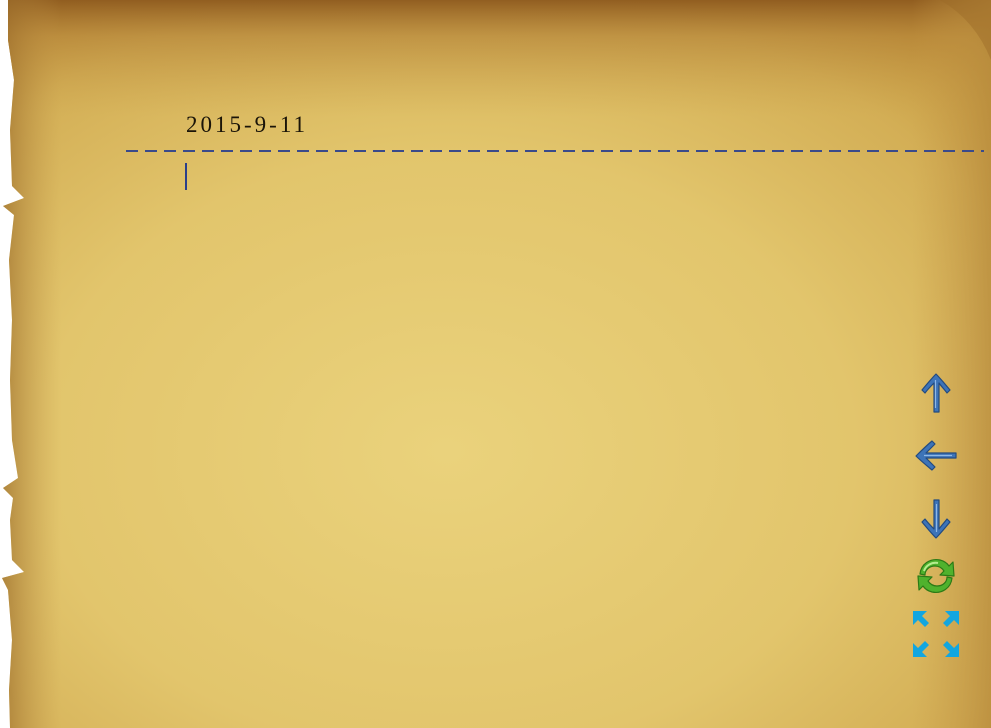  I want to click on scroll-up-button, so click(936, 396).